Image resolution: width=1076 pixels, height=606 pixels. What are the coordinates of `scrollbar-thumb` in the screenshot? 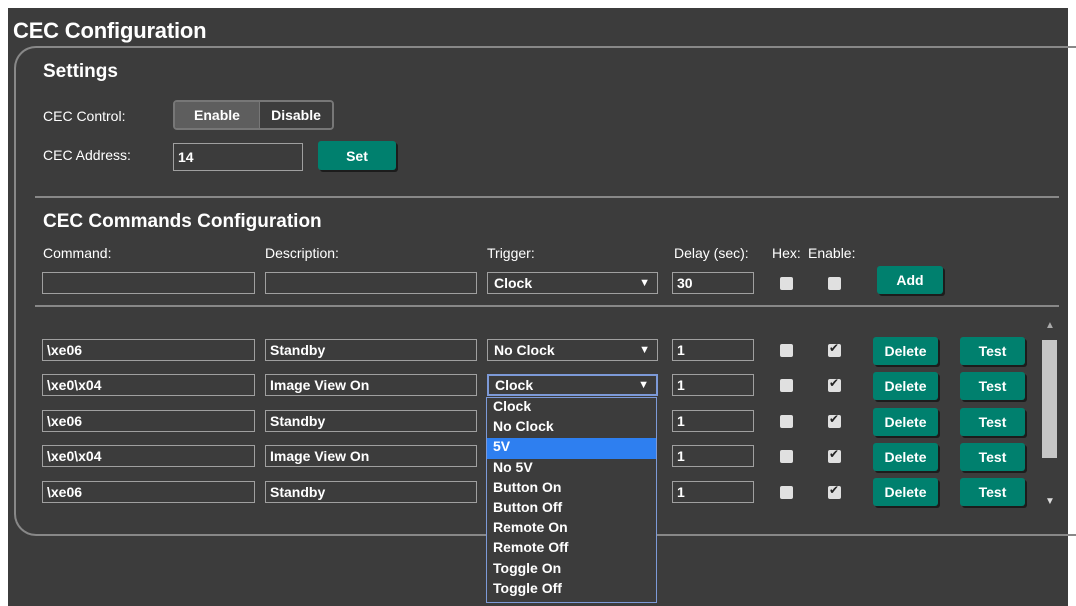 It's located at (1049, 399).